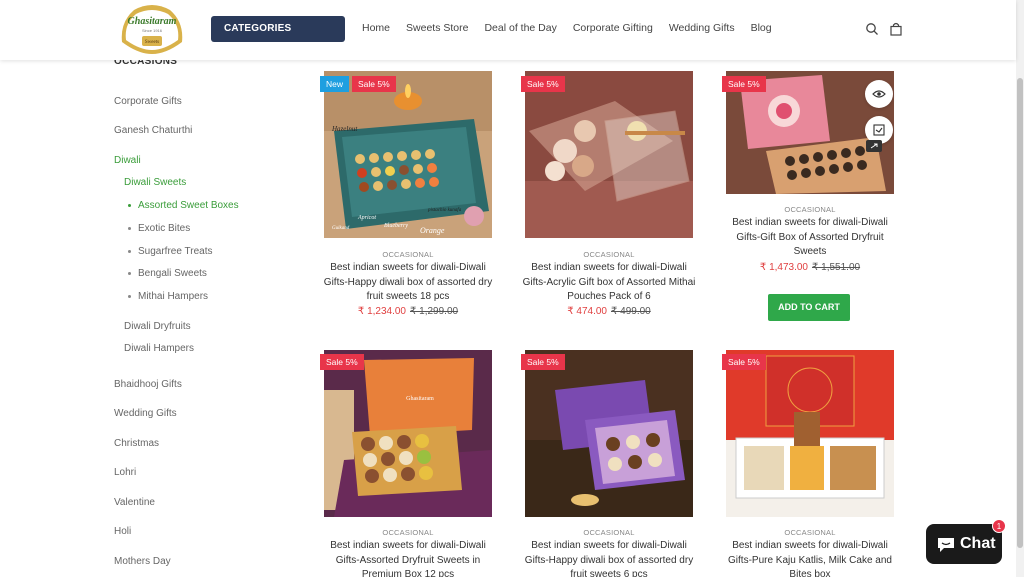 The height and width of the screenshot is (577, 1024). Describe the element at coordinates (159, 348) in the screenshot. I see `sidebar-item-diwali-hampers: Diwali Hampers` at that location.